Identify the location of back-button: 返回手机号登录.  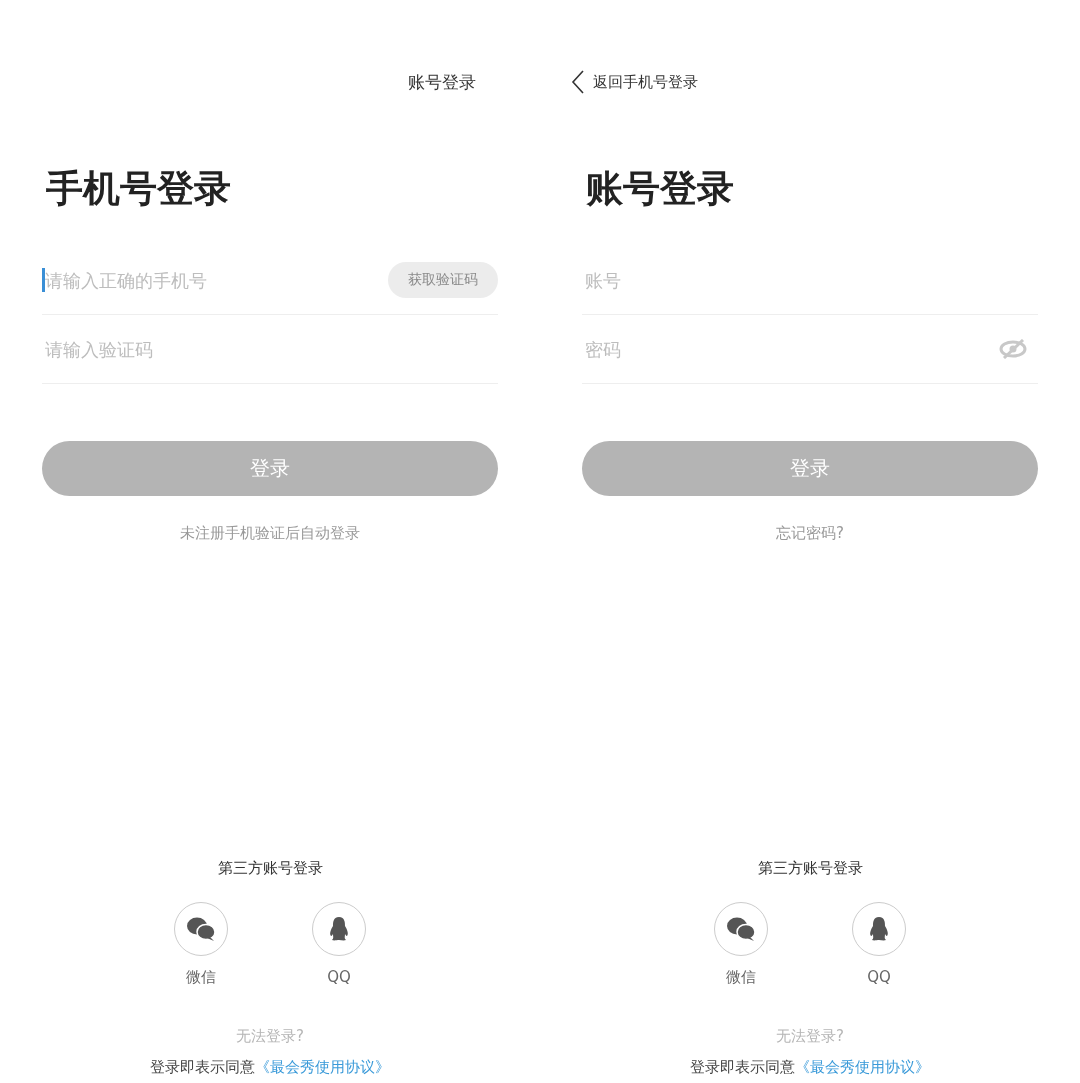
(634, 82).